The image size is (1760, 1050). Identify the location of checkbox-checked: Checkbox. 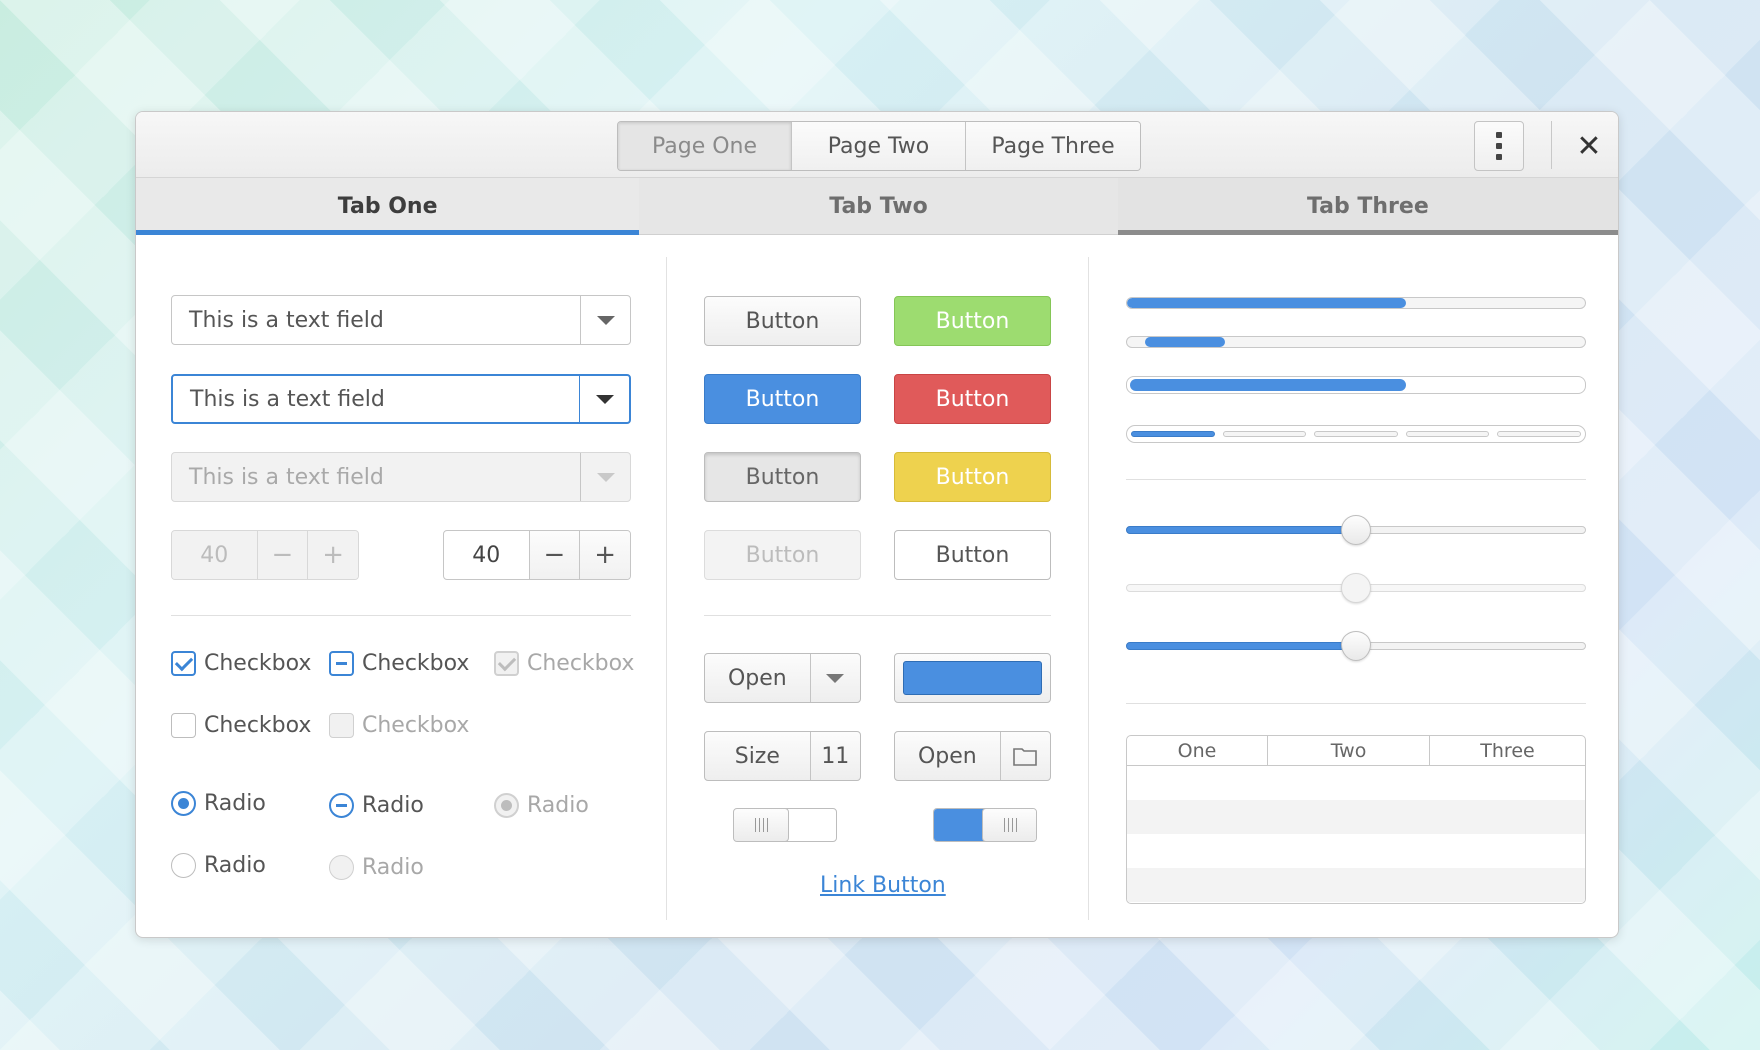
(241, 663).